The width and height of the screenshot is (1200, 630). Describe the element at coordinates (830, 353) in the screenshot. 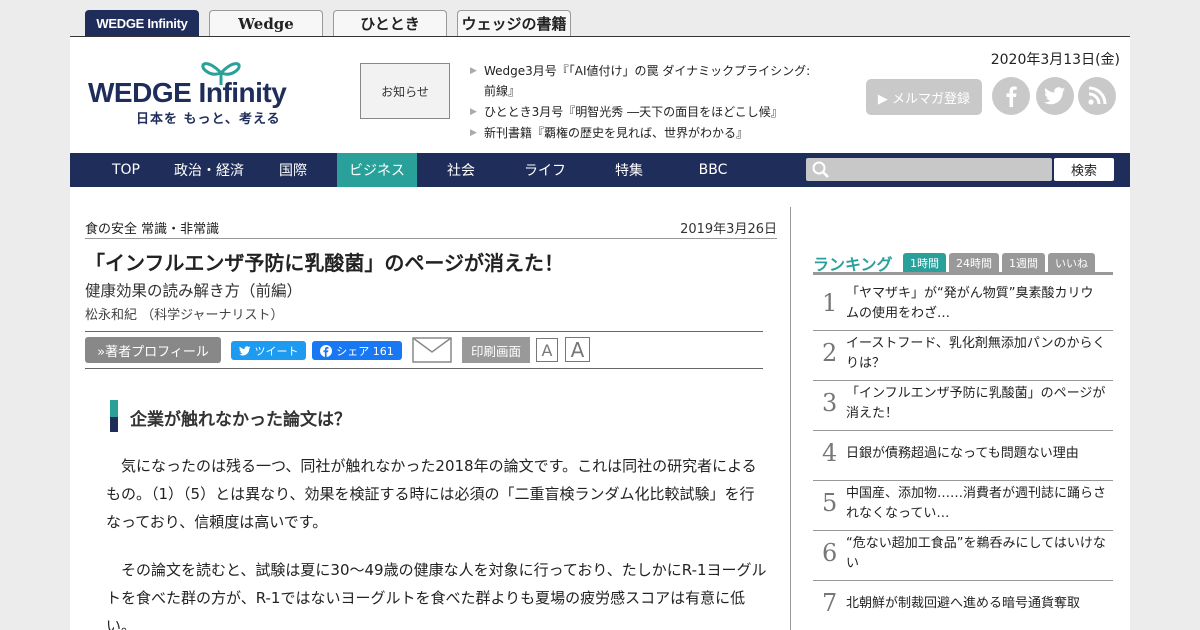

I see `rank-number: 2` at that location.